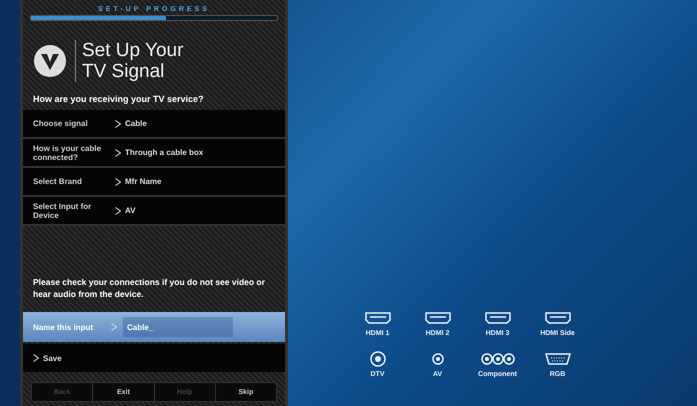 This screenshot has height=406, width=697. Describe the element at coordinates (63, 327) in the screenshot. I see `input-label: Name this input` at that location.